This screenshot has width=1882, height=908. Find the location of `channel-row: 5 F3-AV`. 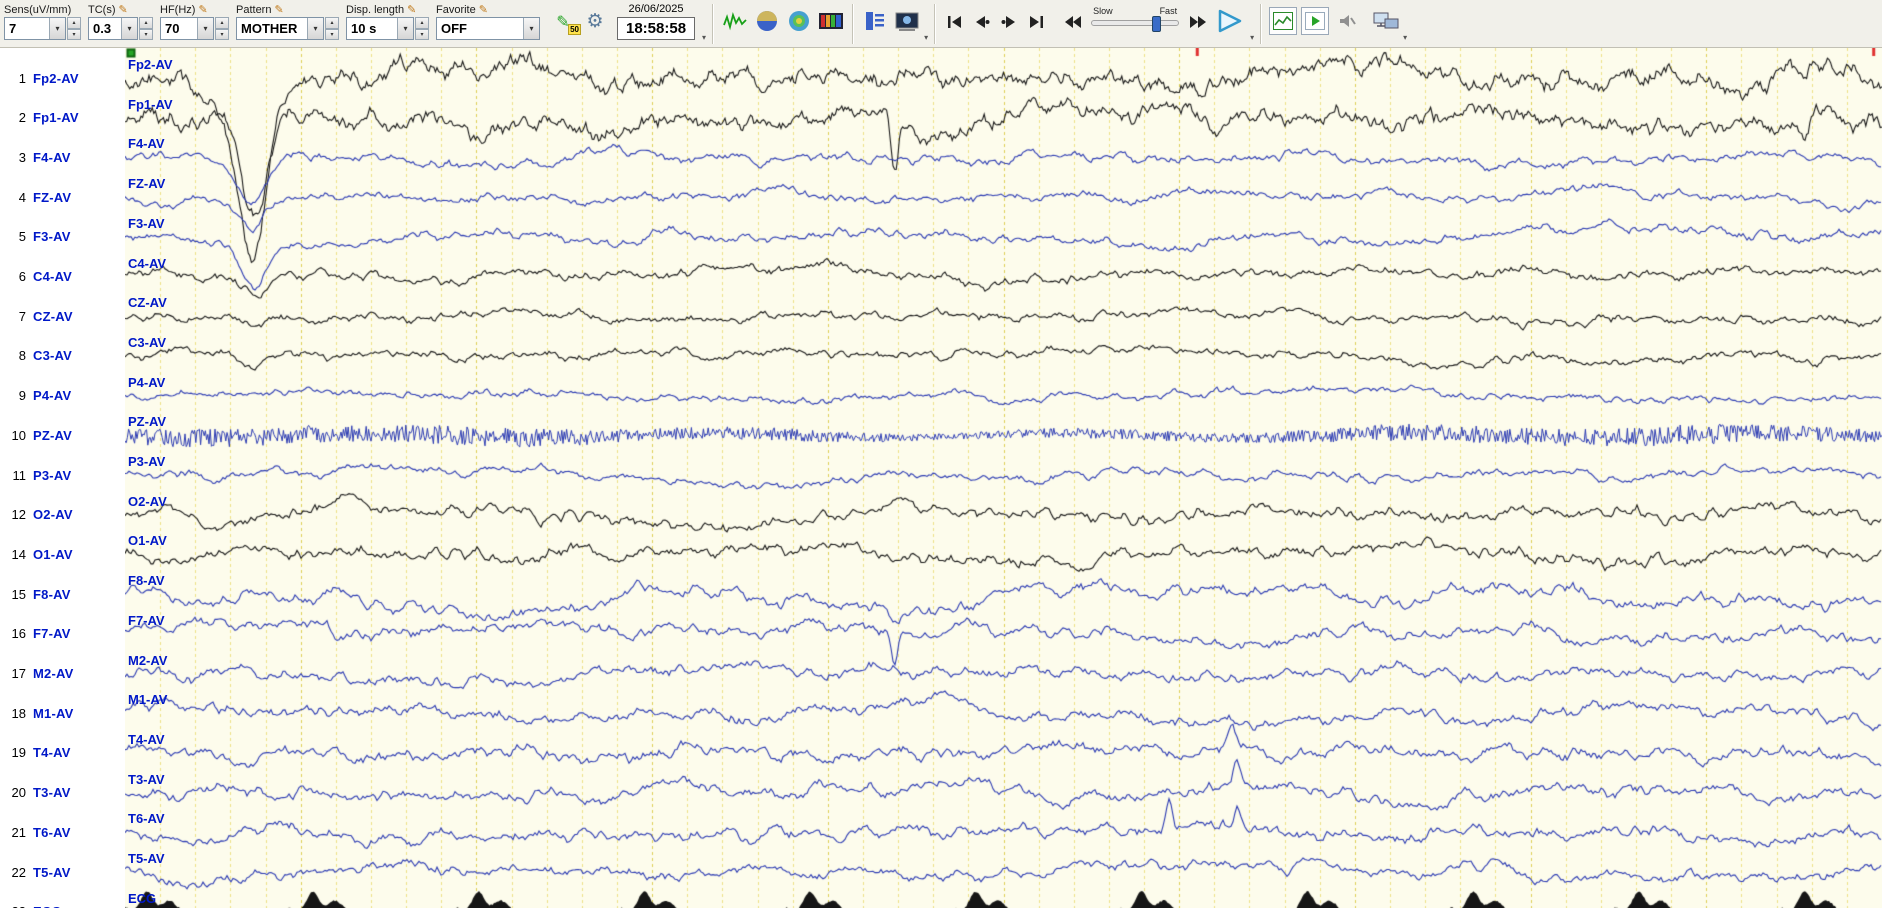

channel-row: 5 F3-AV is located at coordinates (62, 237).